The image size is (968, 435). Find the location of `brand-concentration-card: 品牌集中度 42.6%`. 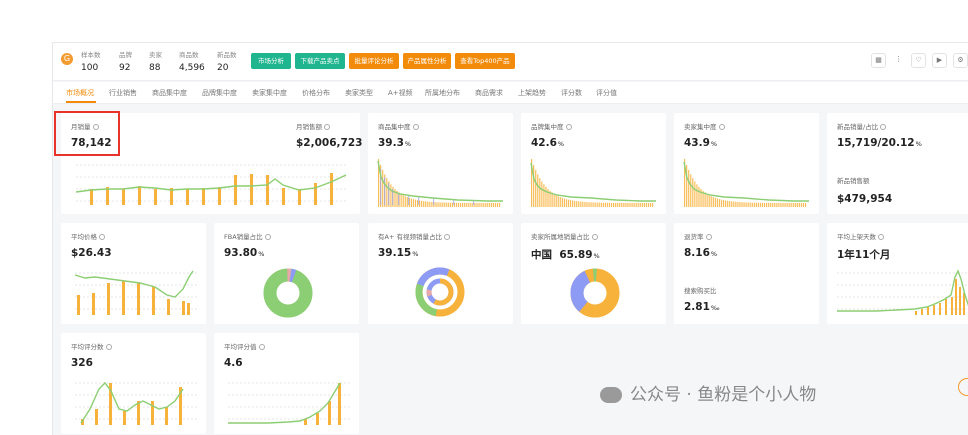

brand-concentration-card: 品牌集中度 42.6% is located at coordinates (593, 163).